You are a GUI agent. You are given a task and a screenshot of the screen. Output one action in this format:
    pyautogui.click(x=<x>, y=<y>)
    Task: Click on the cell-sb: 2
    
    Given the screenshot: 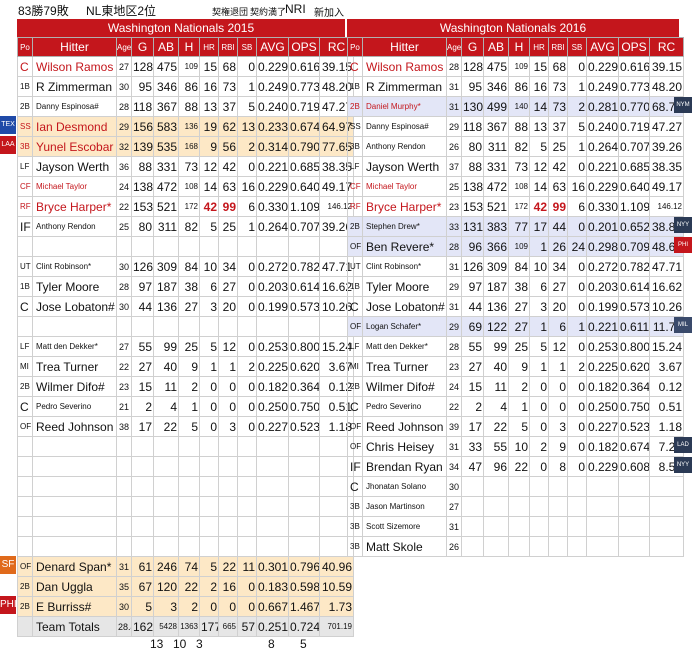 What is the action you would take?
    pyautogui.click(x=577, y=366)
    